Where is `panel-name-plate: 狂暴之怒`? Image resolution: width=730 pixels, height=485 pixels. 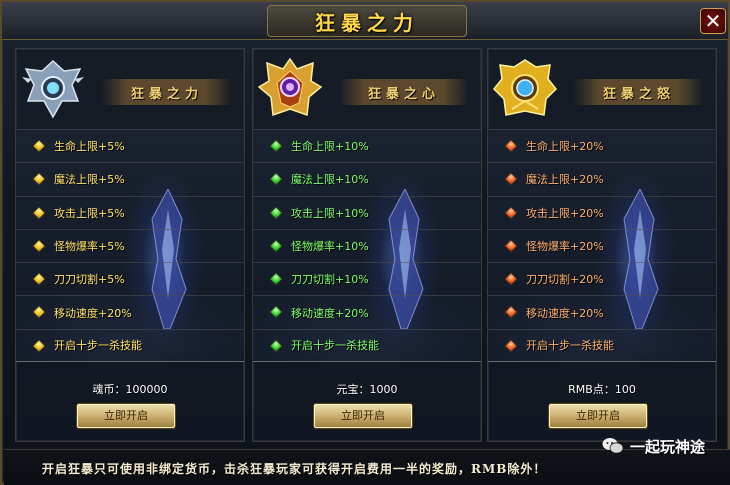
panel-name-plate: 狂暴之怒 is located at coordinates (639, 92).